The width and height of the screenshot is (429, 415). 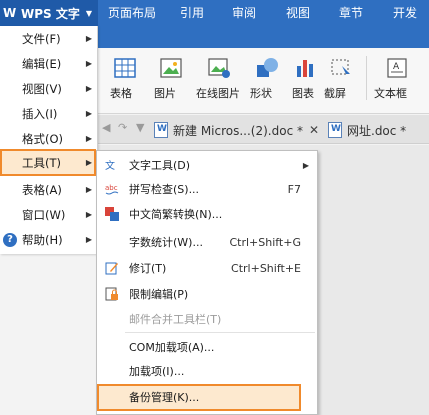 I want to click on chevron-down-icon: ▼, so click(x=89, y=13).